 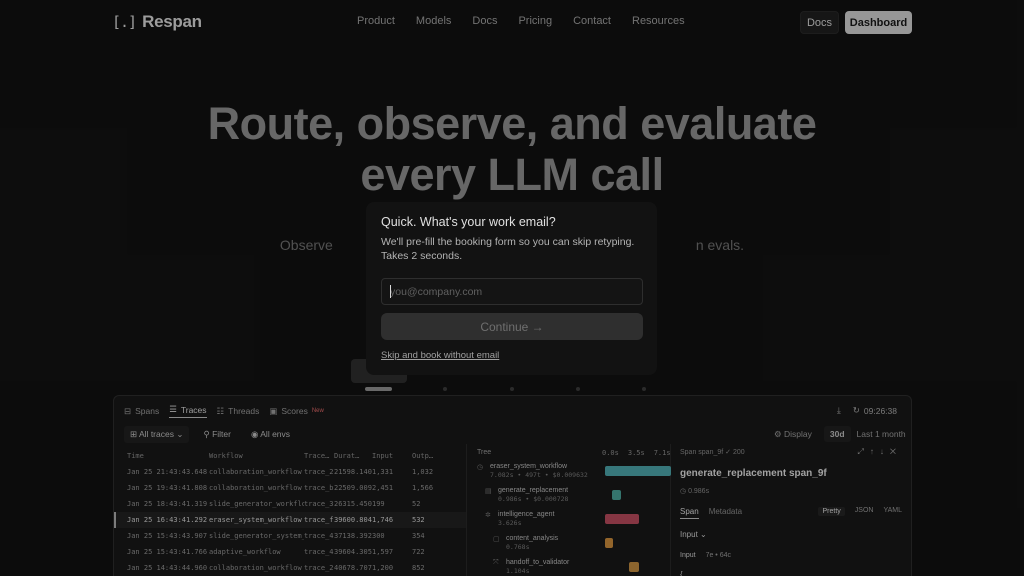 What do you see at coordinates (468, 222) in the screenshot?
I see `modal-title: Quick. What's your work email?` at bounding box center [468, 222].